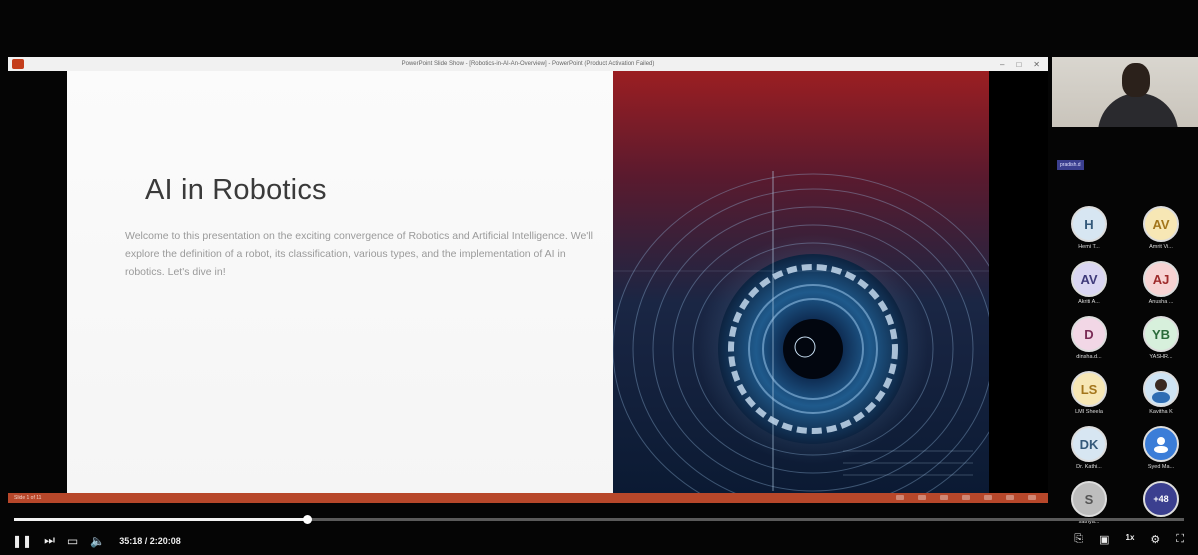  I want to click on participant-avatar: S, so click(1089, 499).